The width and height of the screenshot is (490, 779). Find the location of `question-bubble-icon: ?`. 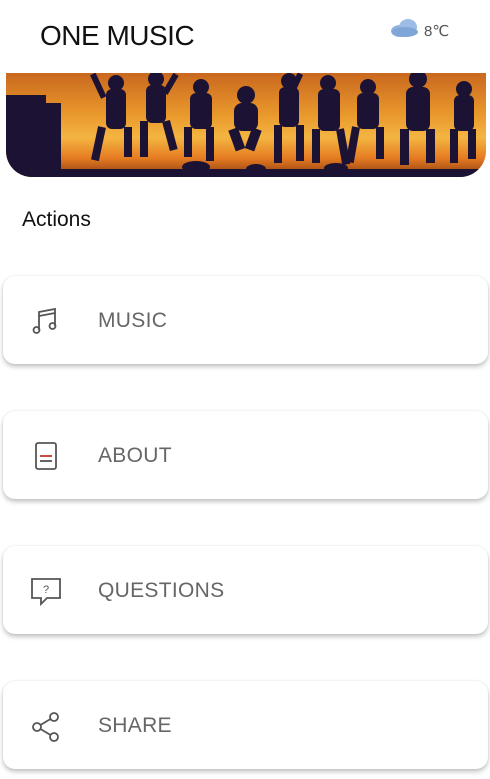

question-bubble-icon: ? is located at coordinates (46, 591).